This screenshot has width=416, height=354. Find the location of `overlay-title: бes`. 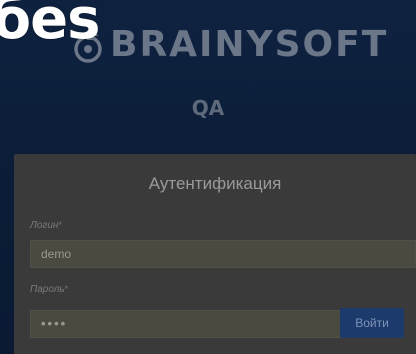

overlay-title: бes is located at coordinates (50, 26).